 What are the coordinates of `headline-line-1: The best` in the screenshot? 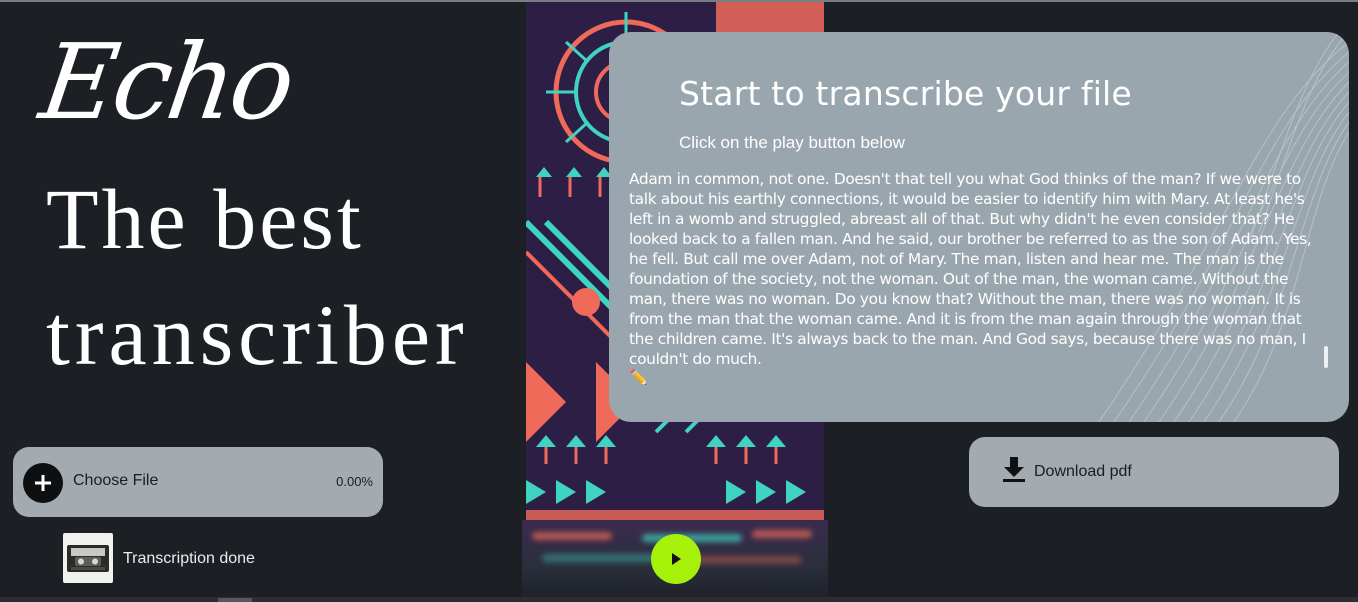 It's located at (205, 219).